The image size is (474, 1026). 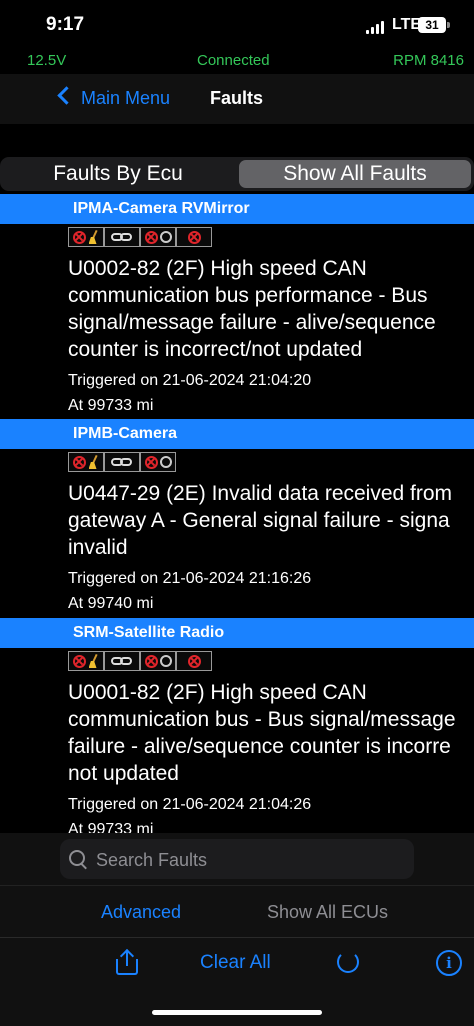 I want to click on nav-bar: Main Menu Faults, so click(x=237, y=99).